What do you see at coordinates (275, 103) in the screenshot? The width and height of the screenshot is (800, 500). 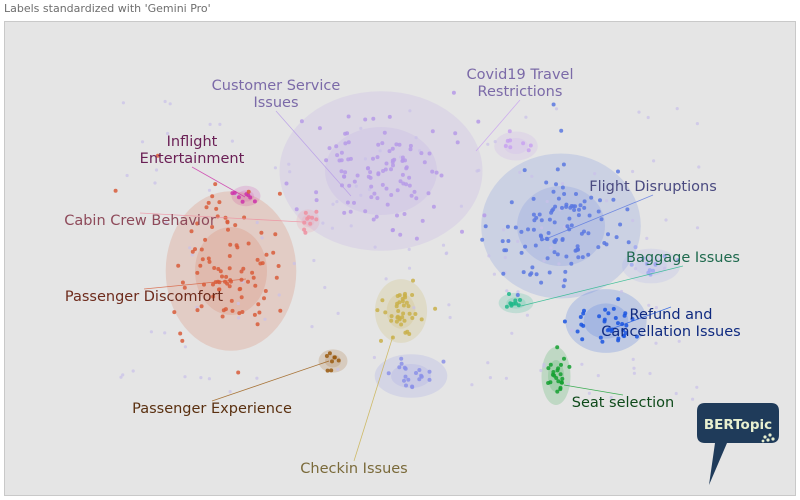 I see `topic-label-line: Issues` at bounding box center [275, 103].